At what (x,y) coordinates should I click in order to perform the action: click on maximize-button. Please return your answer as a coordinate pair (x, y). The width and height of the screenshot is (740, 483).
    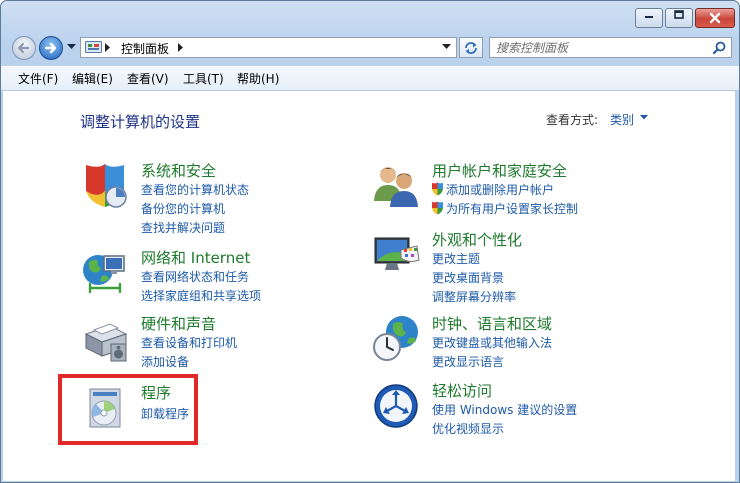
    Looking at the image, I should click on (679, 18).